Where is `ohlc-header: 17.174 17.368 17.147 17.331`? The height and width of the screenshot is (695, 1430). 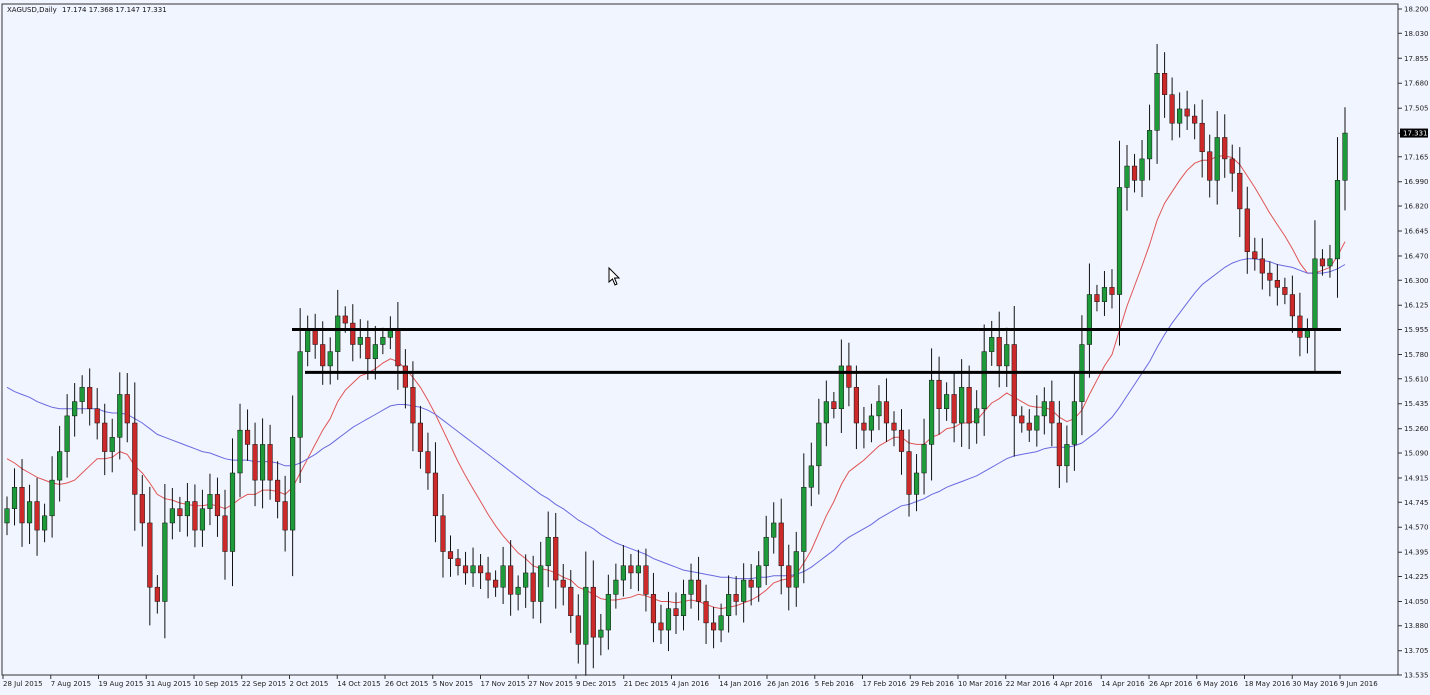 ohlc-header: 17.174 17.368 17.147 17.331 is located at coordinates (114, 10).